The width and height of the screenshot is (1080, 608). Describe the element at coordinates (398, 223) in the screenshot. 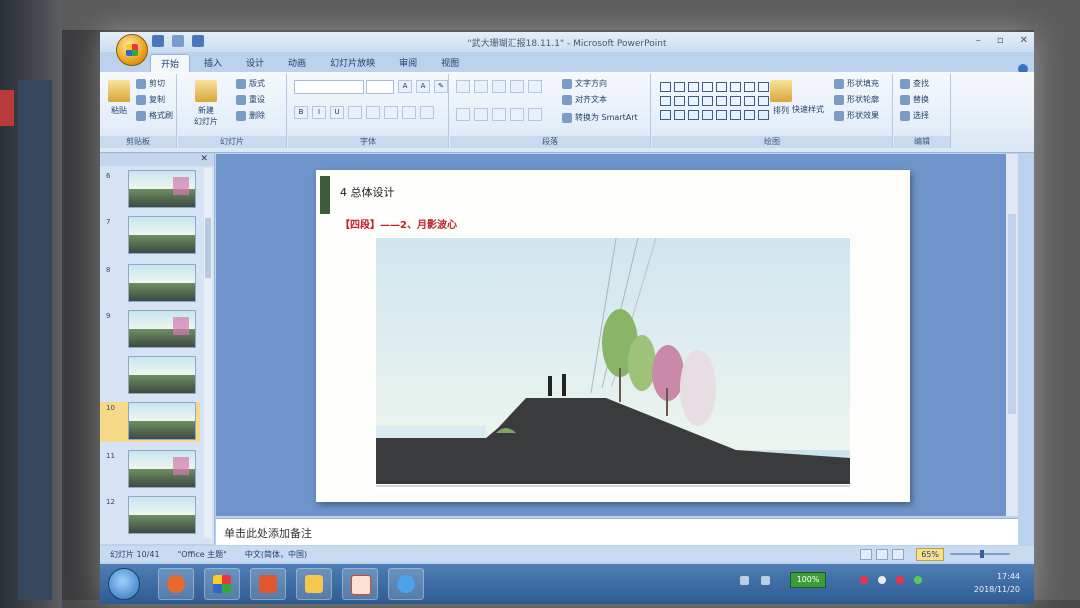

I see `slide-subtitle: 【四段】——2、月影波心` at that location.